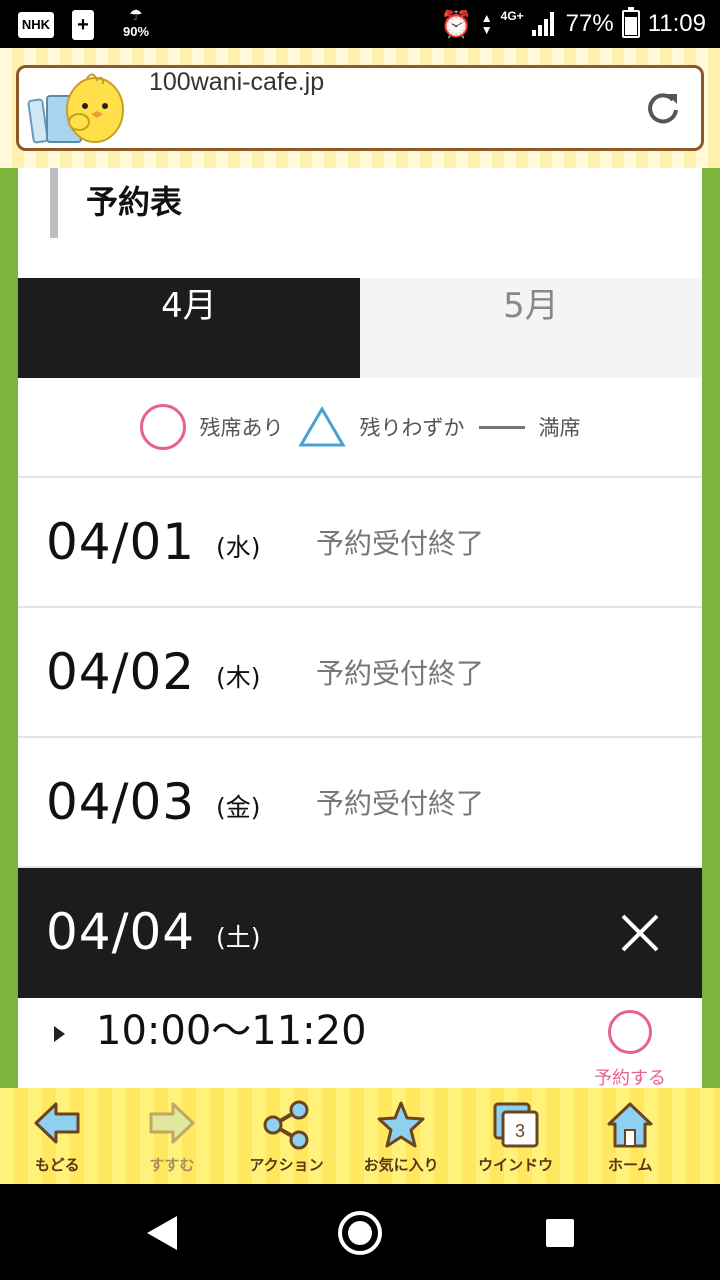 The width and height of the screenshot is (720, 1280). Describe the element at coordinates (83, 25) in the screenshot. I see `battery-saver-icon: +` at that location.